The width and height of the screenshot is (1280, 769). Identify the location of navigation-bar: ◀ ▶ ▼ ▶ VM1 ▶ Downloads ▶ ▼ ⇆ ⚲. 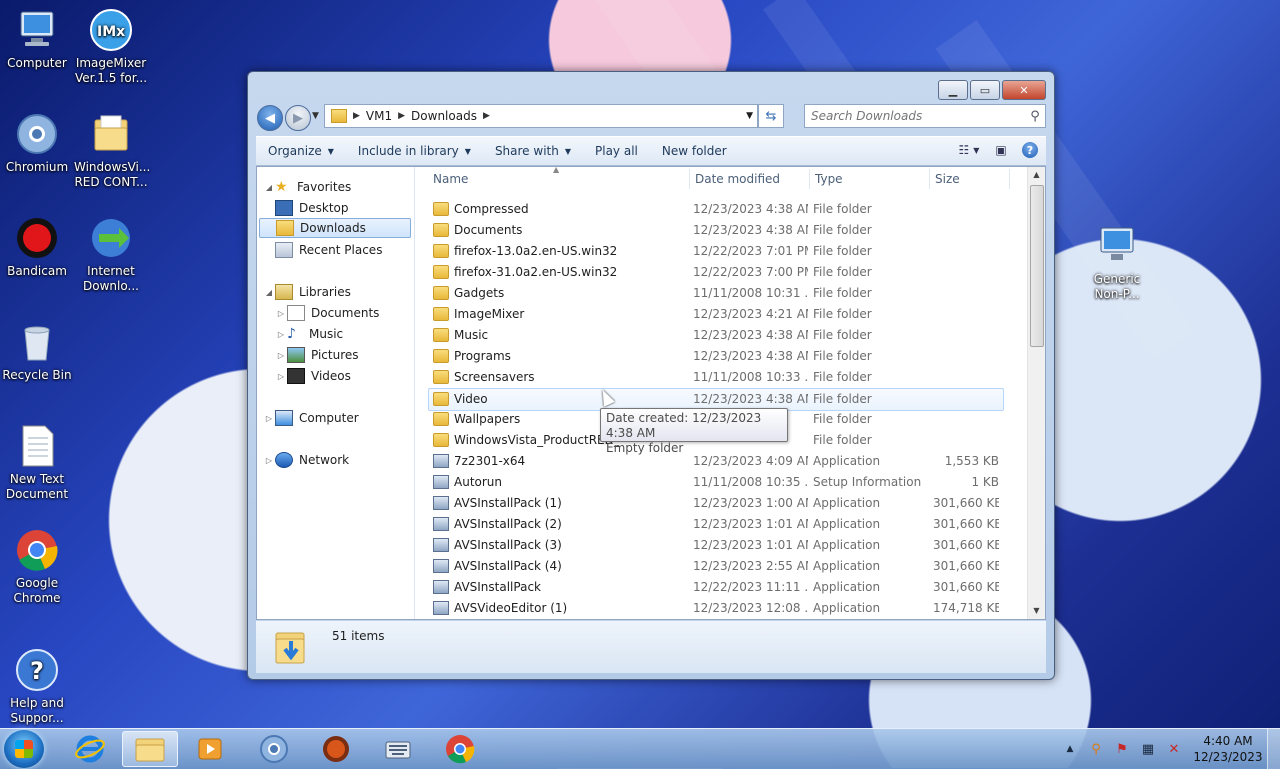
(651, 117).